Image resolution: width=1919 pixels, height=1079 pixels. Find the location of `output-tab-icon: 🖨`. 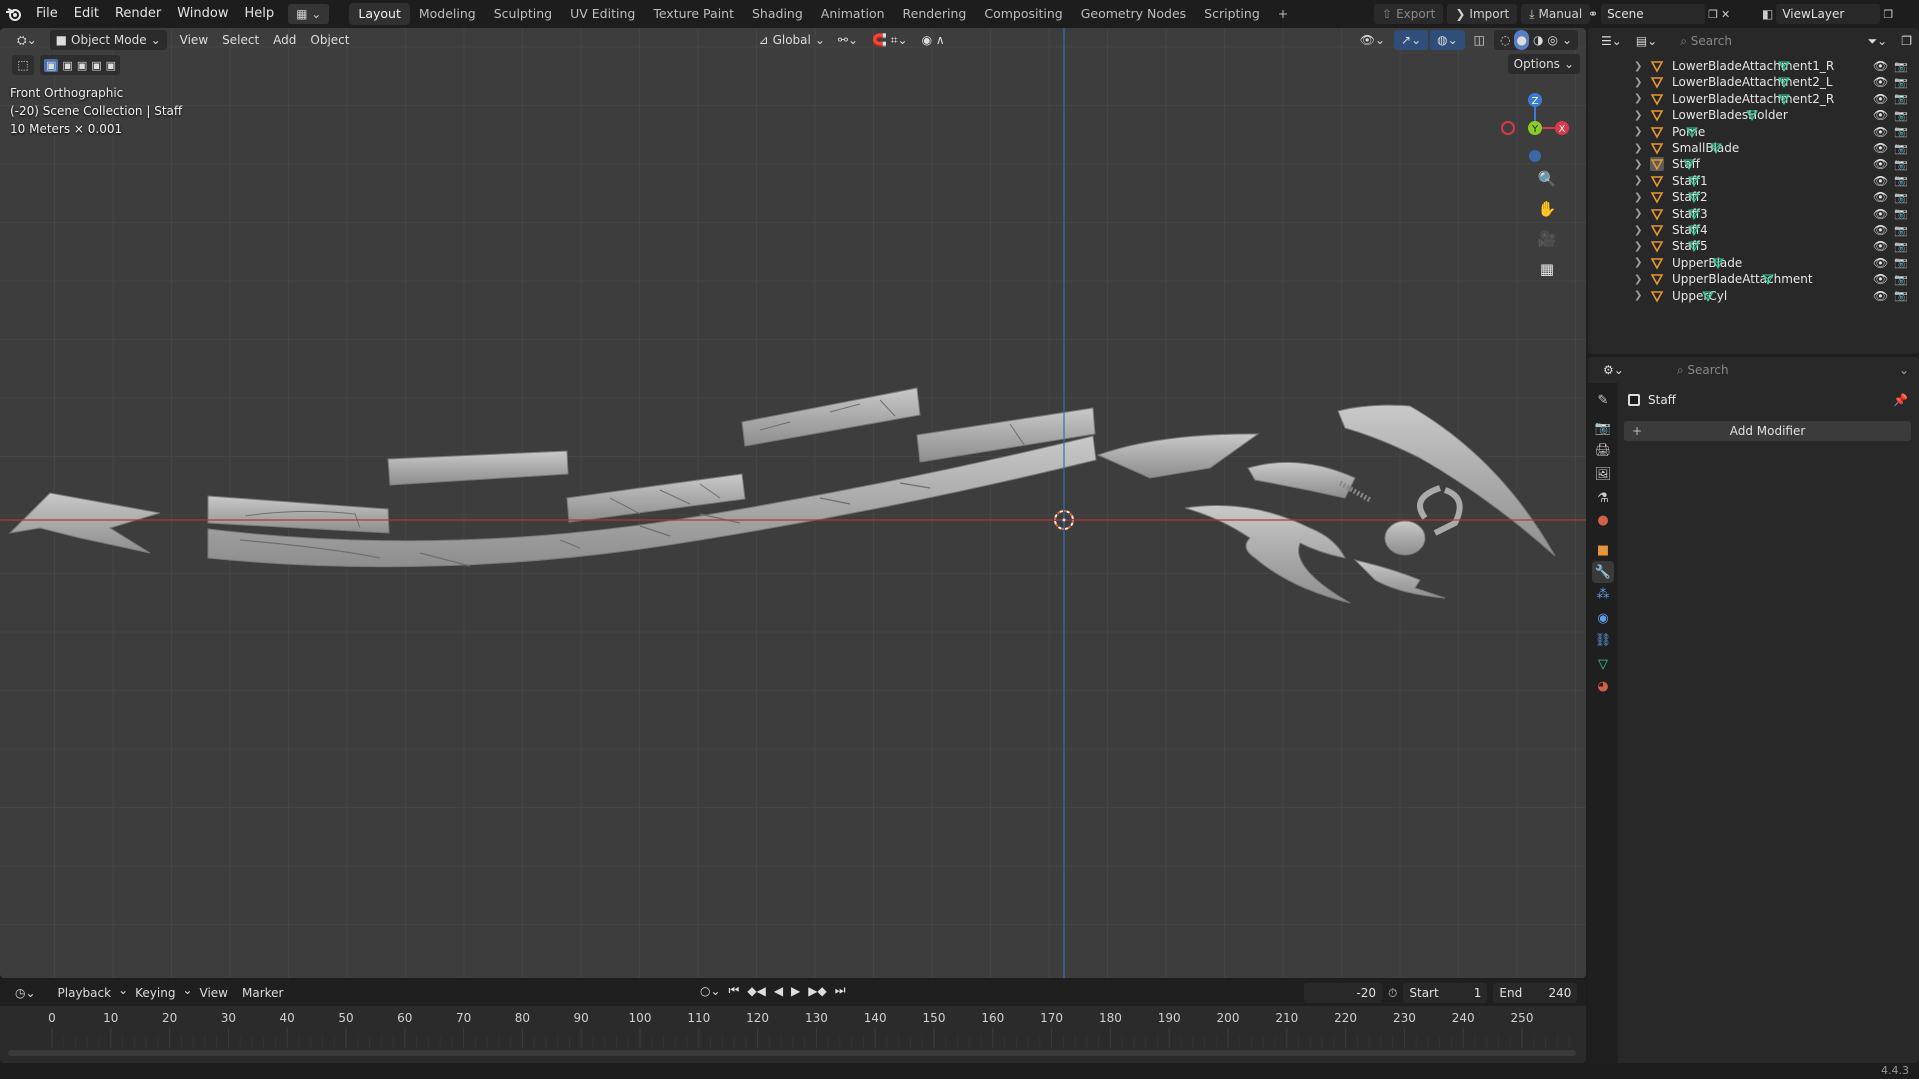

output-tab-icon: 🖨 is located at coordinates (1603, 450).